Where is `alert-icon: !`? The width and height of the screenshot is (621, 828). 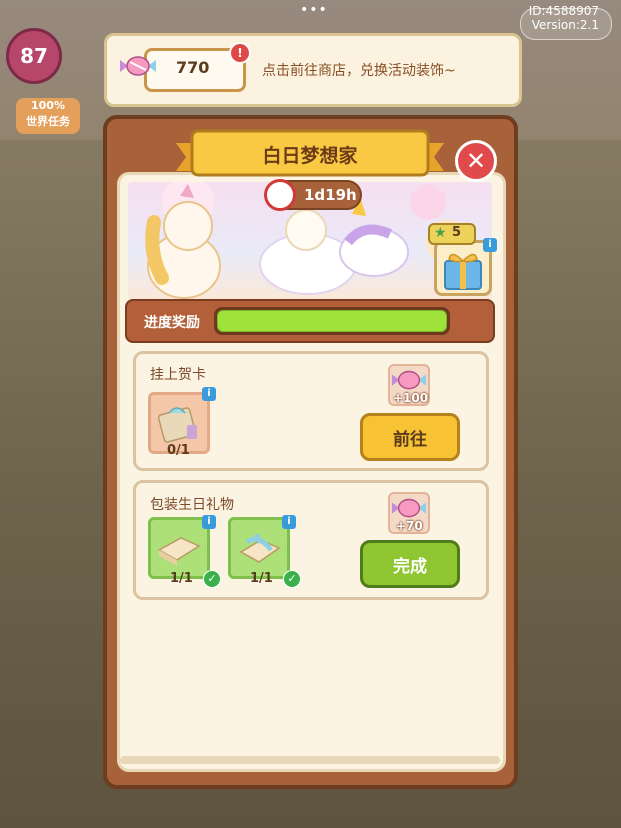 alert-icon: ! is located at coordinates (240, 53).